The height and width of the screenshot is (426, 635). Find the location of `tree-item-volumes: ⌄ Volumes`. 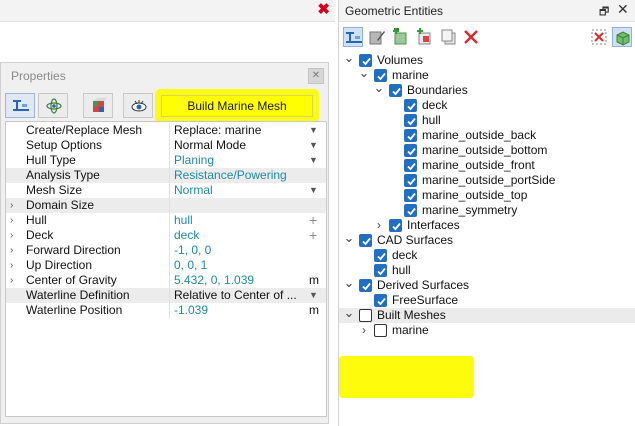

tree-item-volumes: ⌄ Volumes is located at coordinates (487, 59).